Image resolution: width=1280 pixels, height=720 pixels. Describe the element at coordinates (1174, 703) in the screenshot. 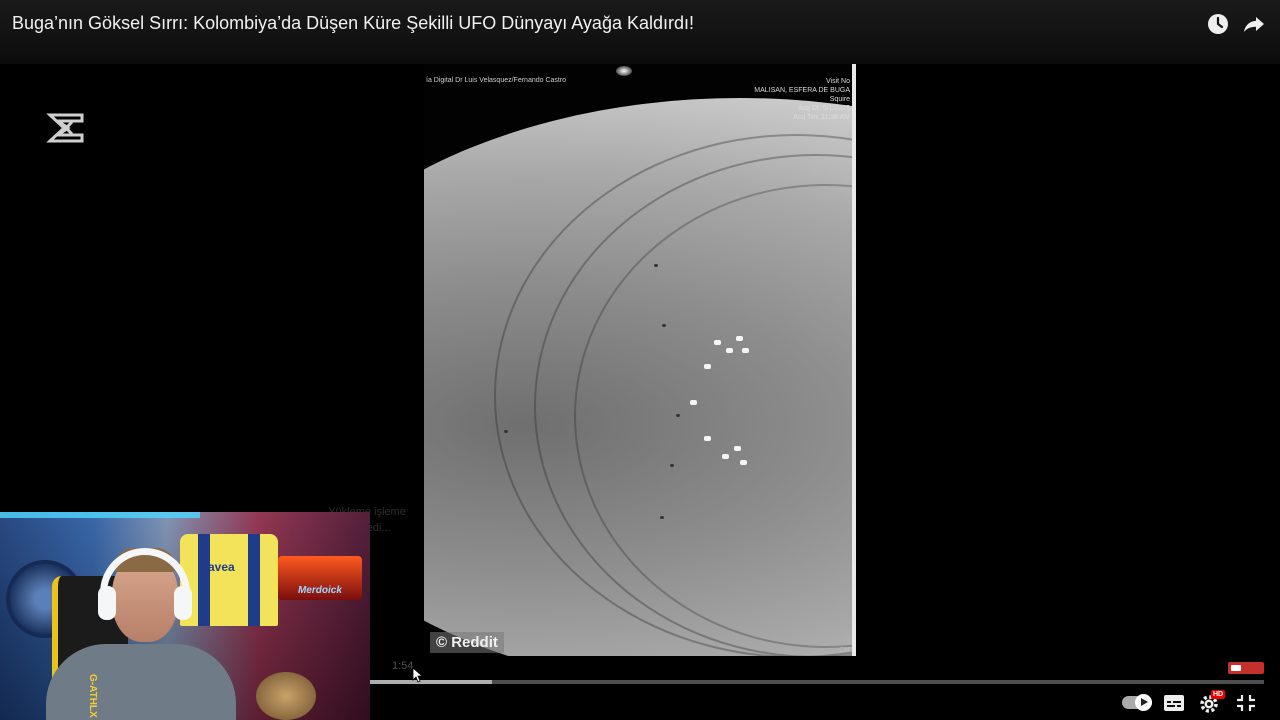

I see `subtitles-icon` at that location.